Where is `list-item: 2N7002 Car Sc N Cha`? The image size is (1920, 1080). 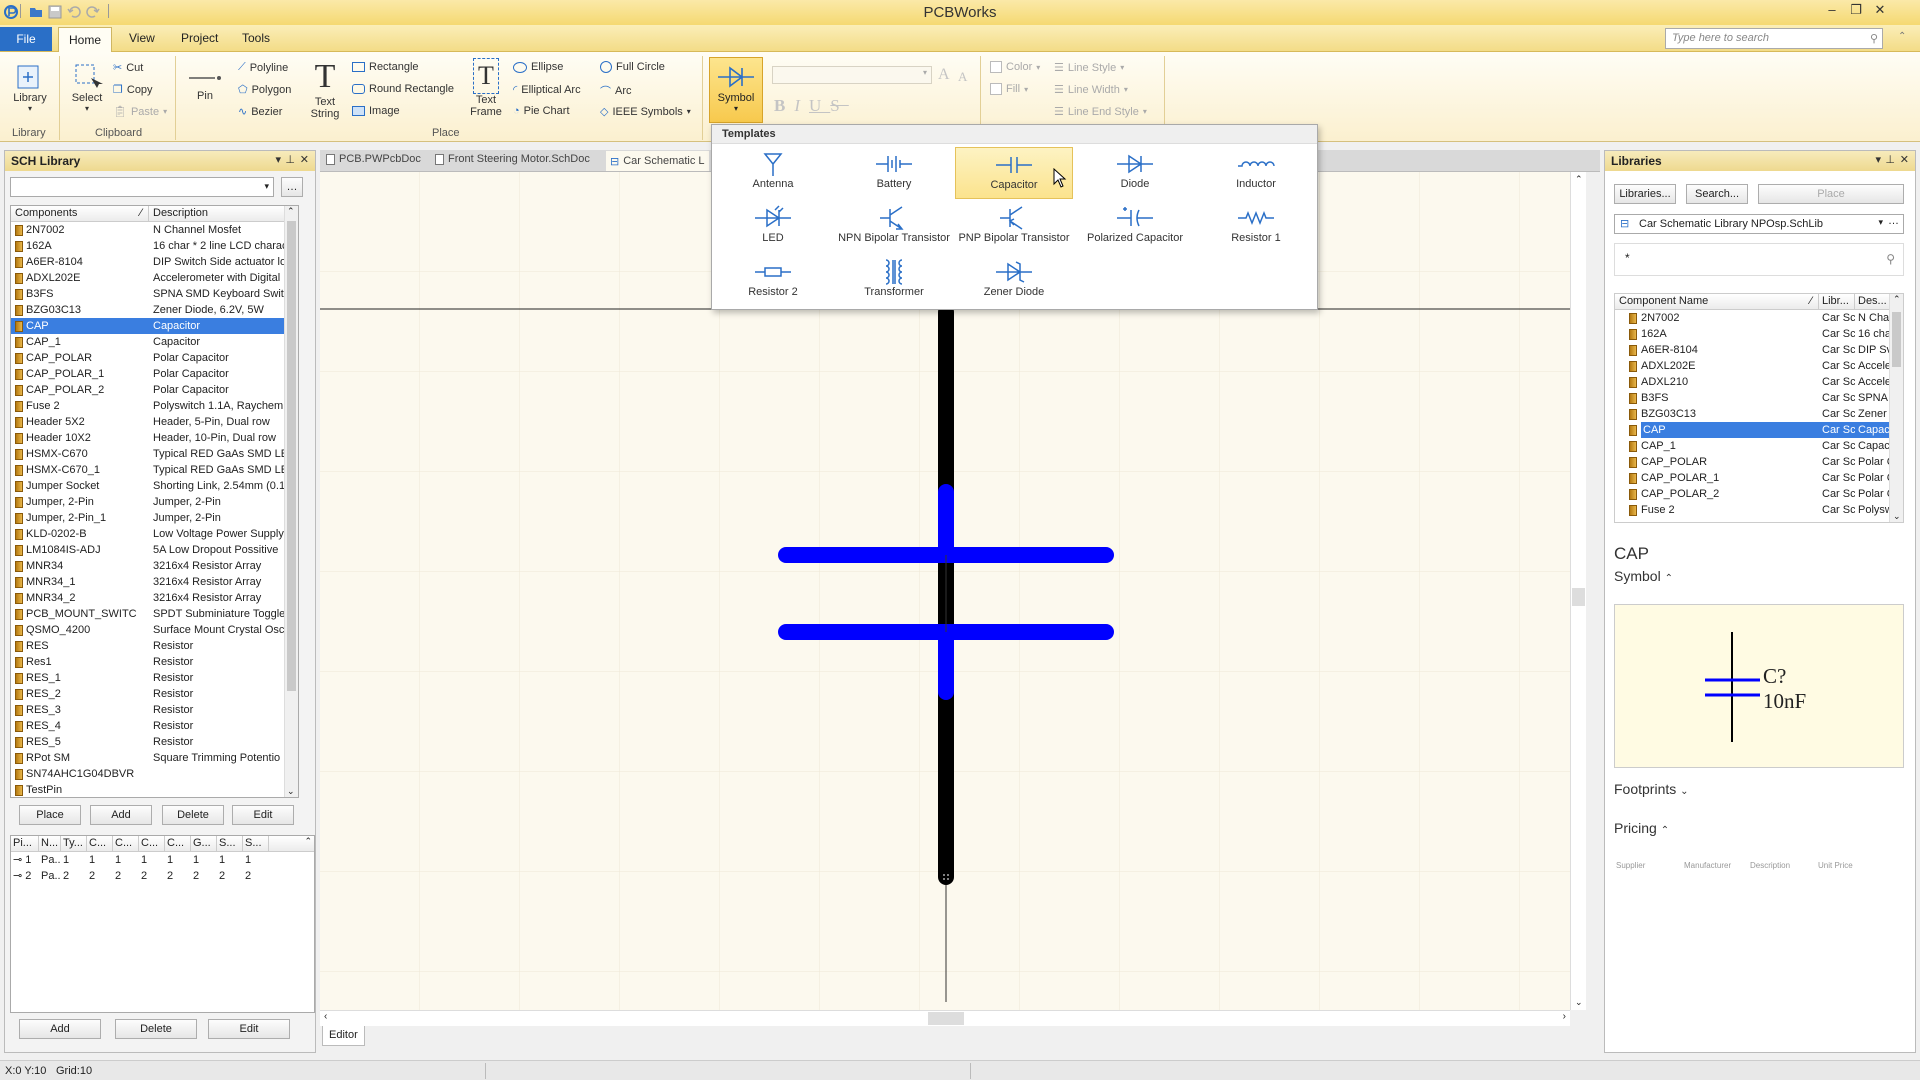
list-item: 2N7002 Car Sc N Cha is located at coordinates (1753, 318).